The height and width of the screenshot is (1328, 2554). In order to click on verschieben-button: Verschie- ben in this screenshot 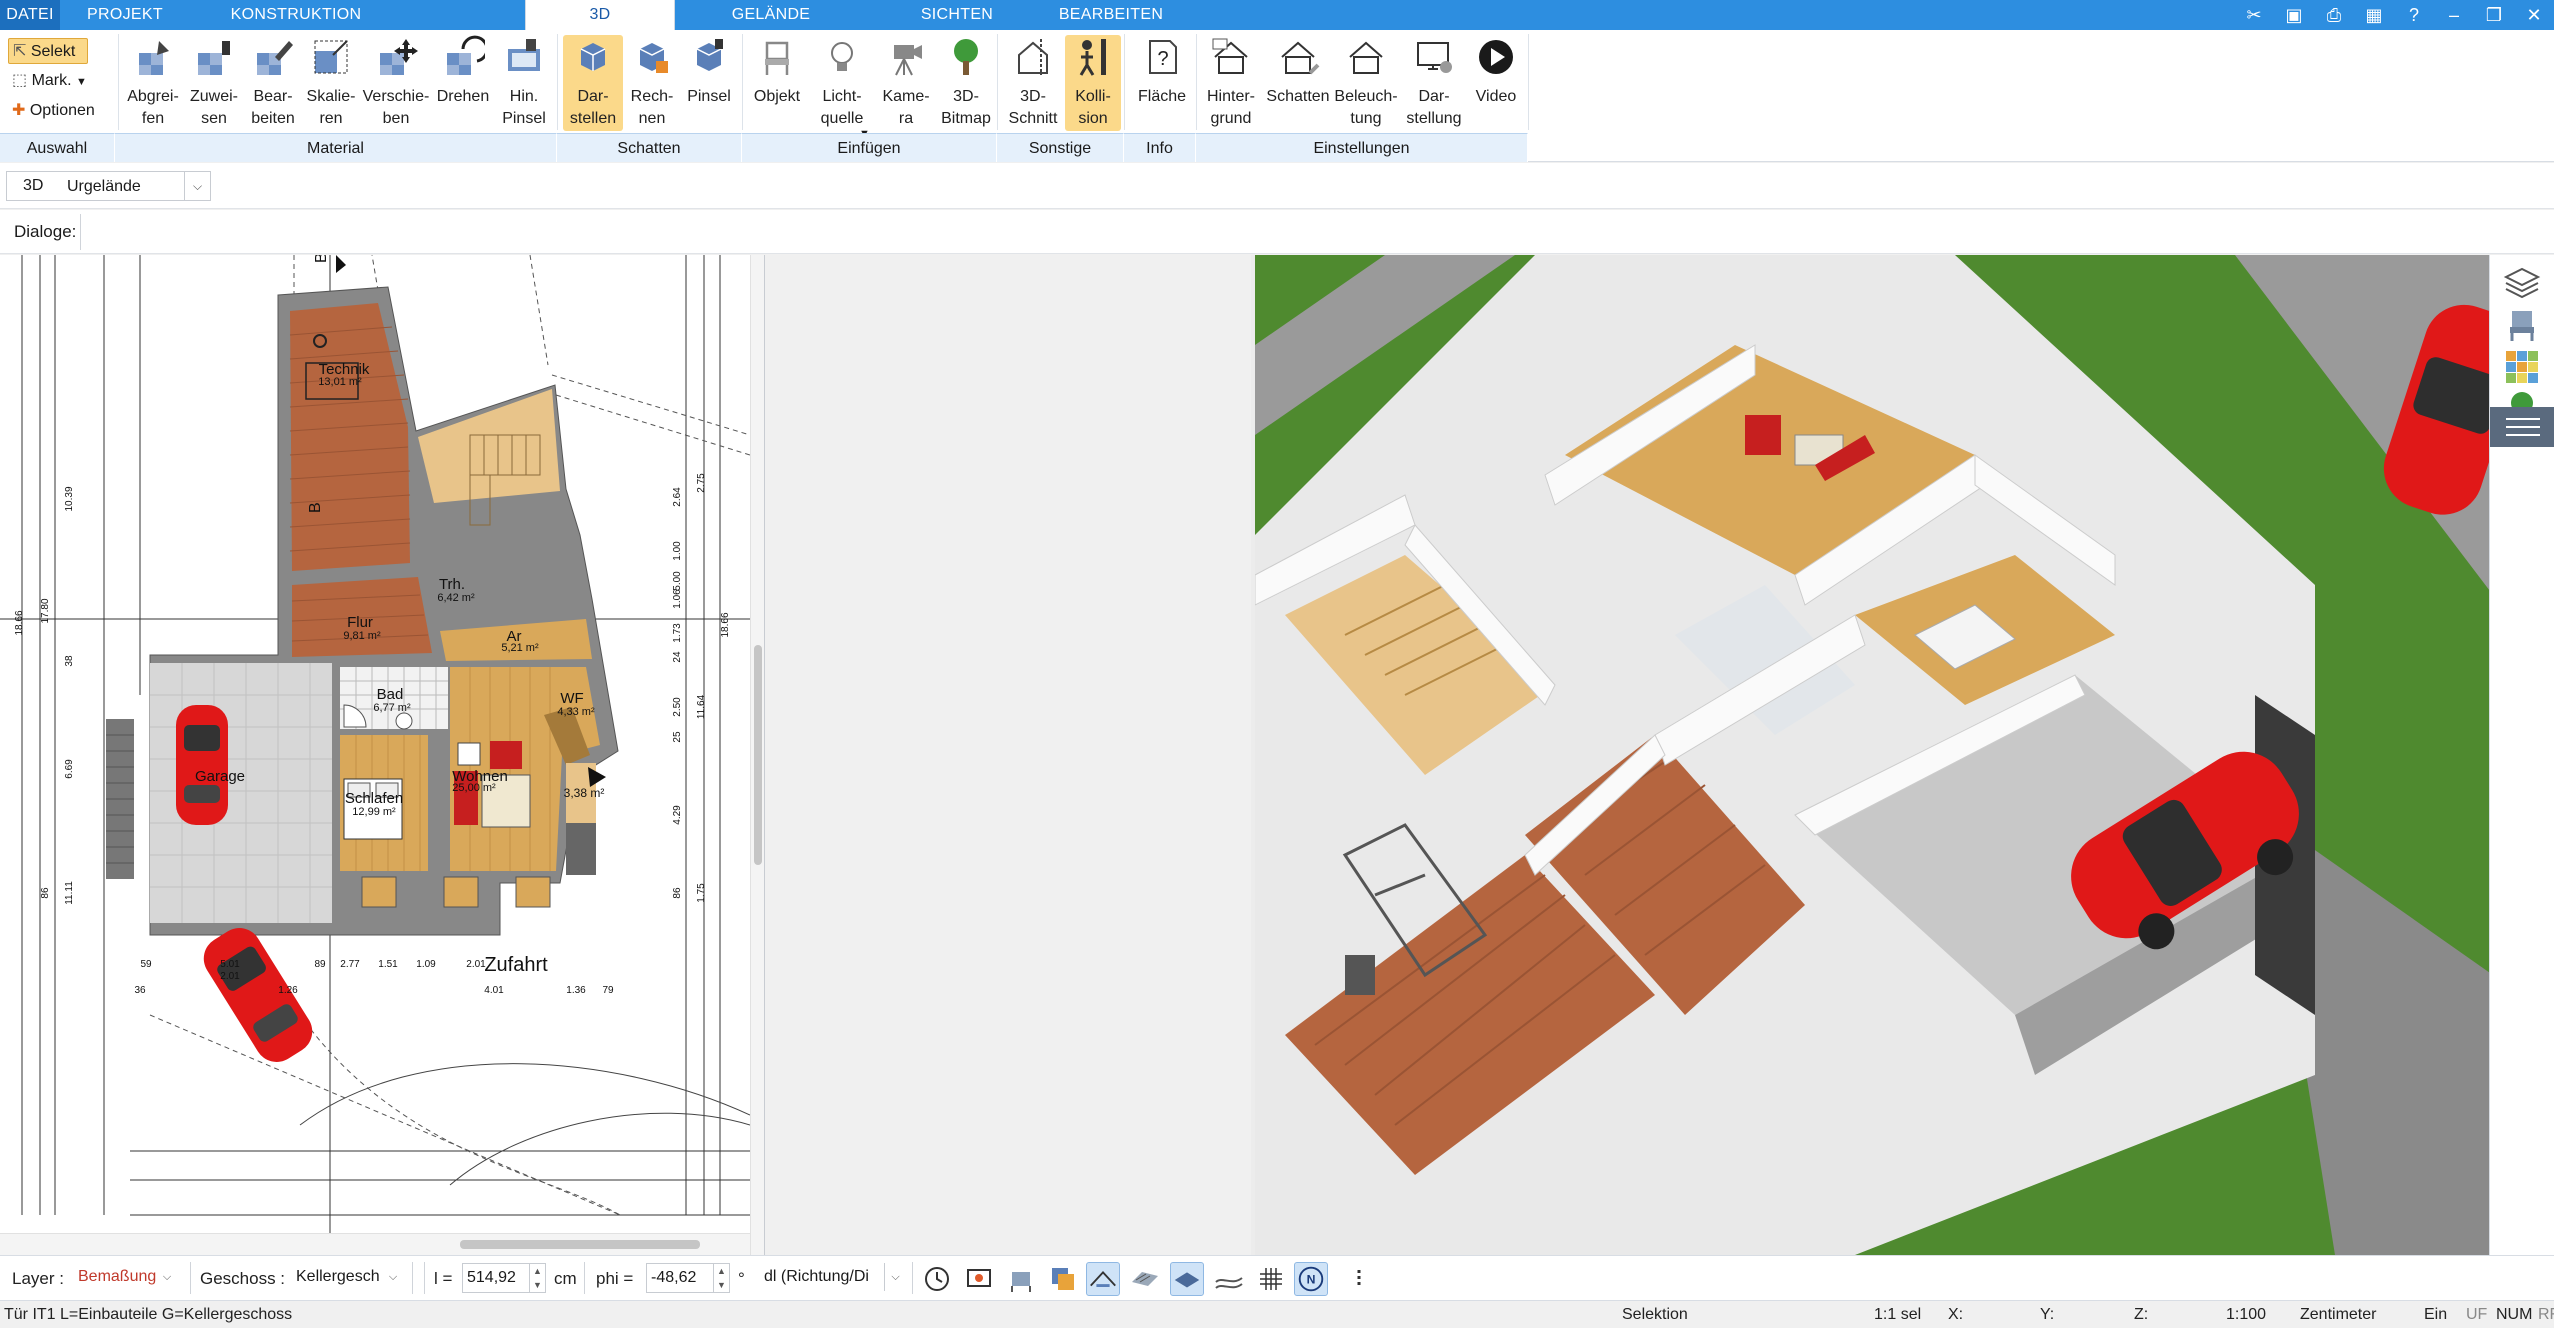, I will do `click(396, 82)`.